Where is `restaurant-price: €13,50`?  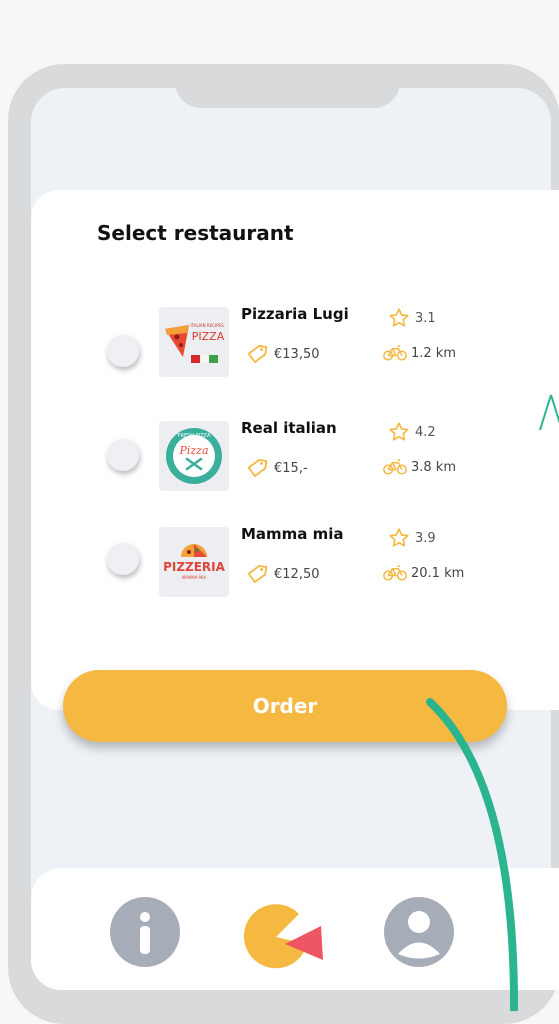 restaurant-price: €13,50 is located at coordinates (283, 354).